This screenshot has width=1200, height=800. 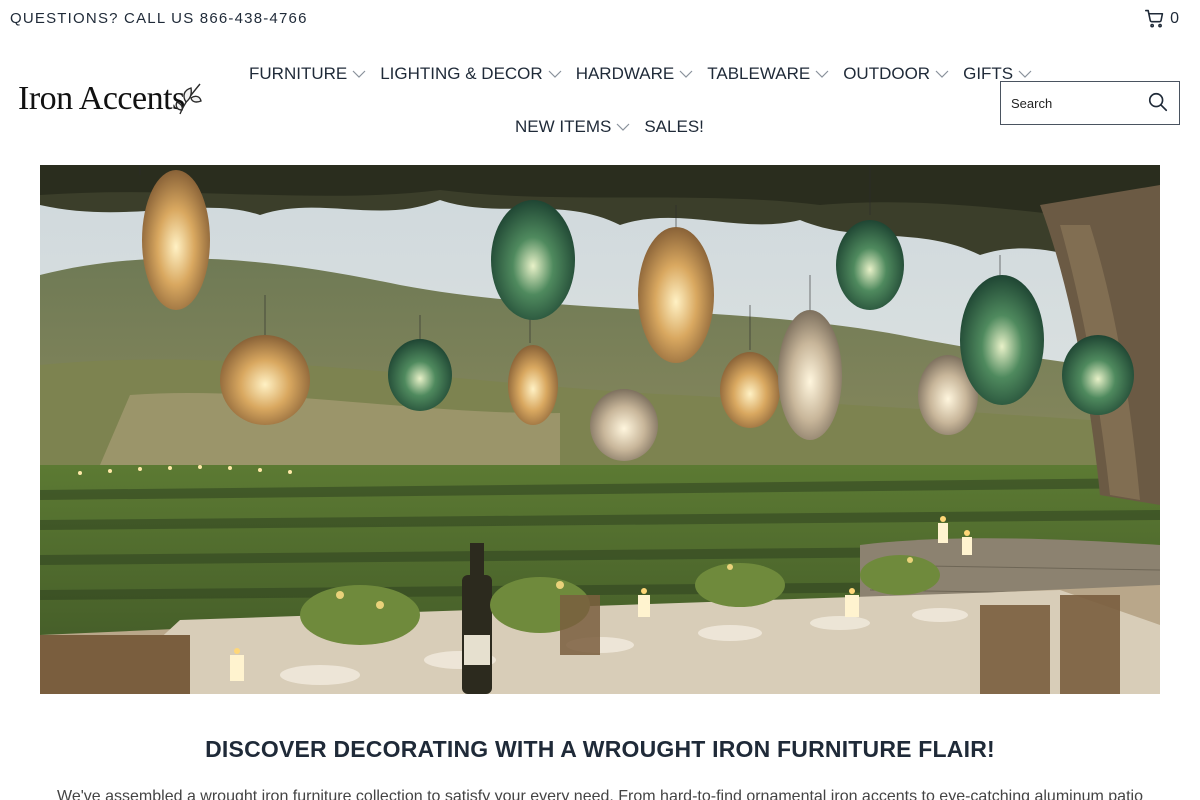 I want to click on nav-item-new-items: NEW ITEMS, so click(x=572, y=127).